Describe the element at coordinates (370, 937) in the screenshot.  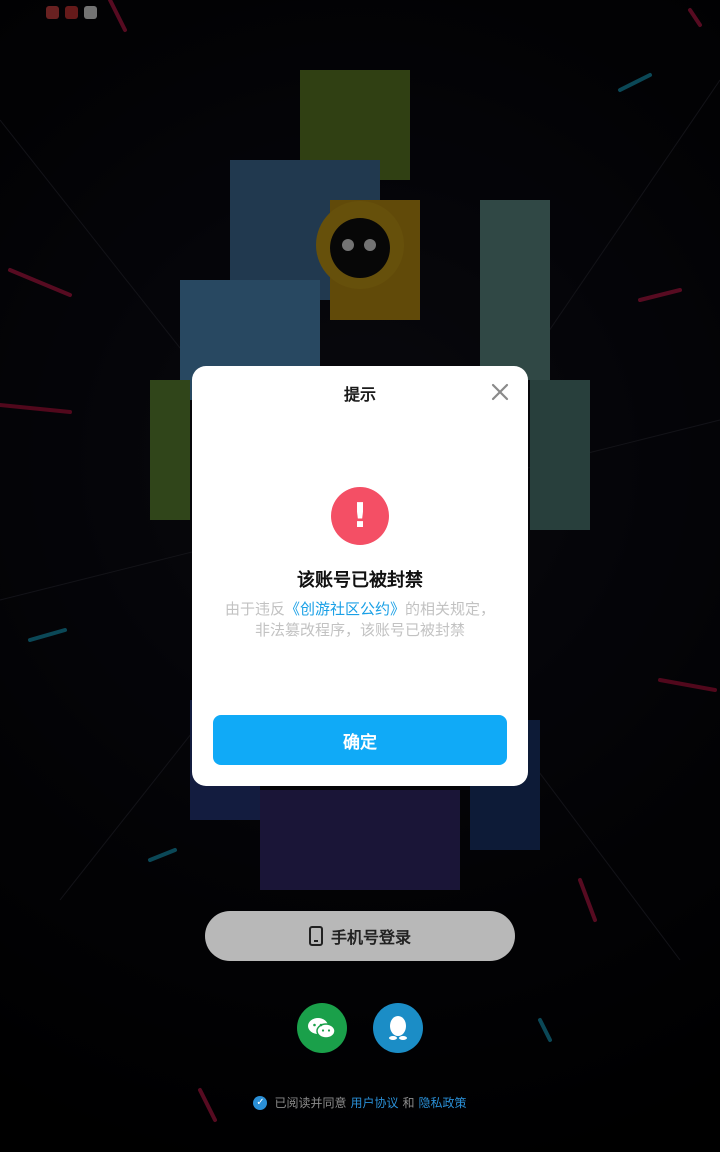
I see `phone-login-label: 手机号登录` at that location.